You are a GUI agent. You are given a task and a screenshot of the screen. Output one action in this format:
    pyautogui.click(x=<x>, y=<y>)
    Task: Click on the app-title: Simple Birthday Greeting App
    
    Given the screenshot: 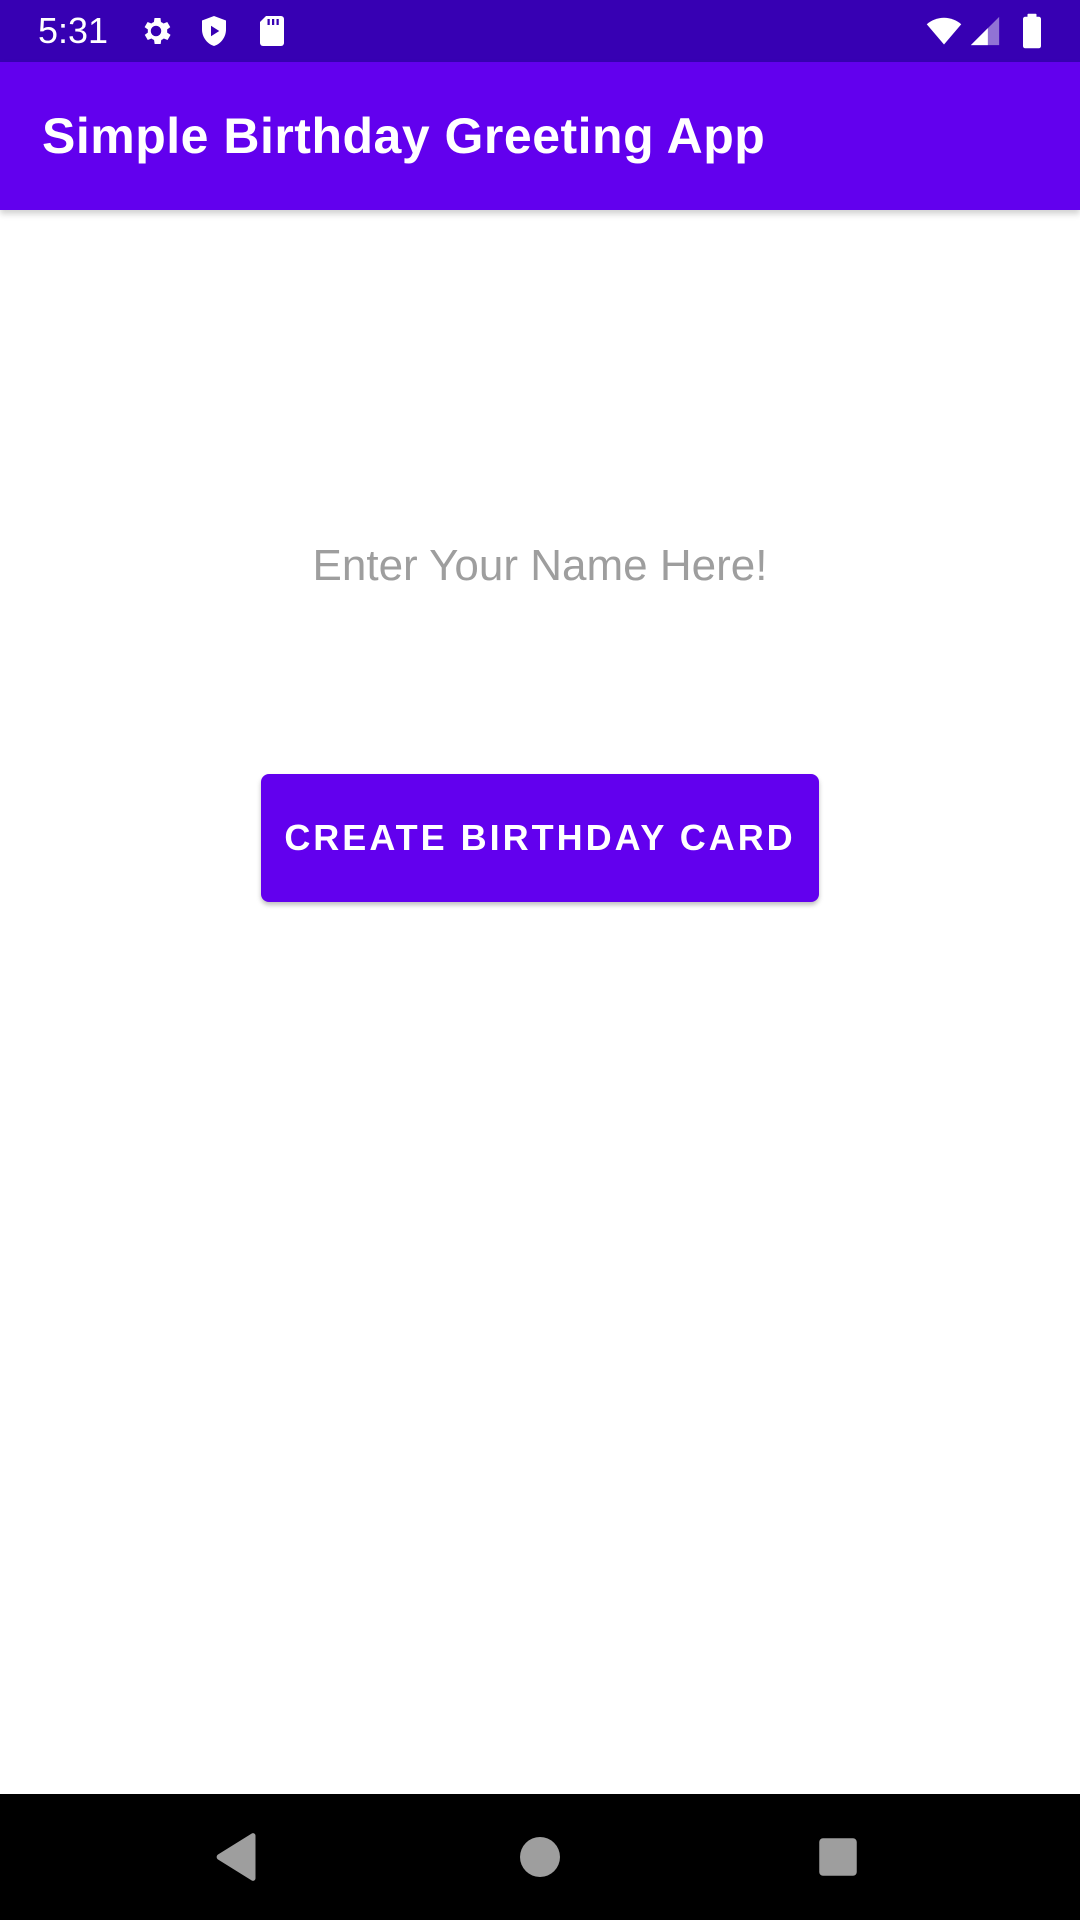 What is the action you would take?
    pyautogui.click(x=404, y=136)
    